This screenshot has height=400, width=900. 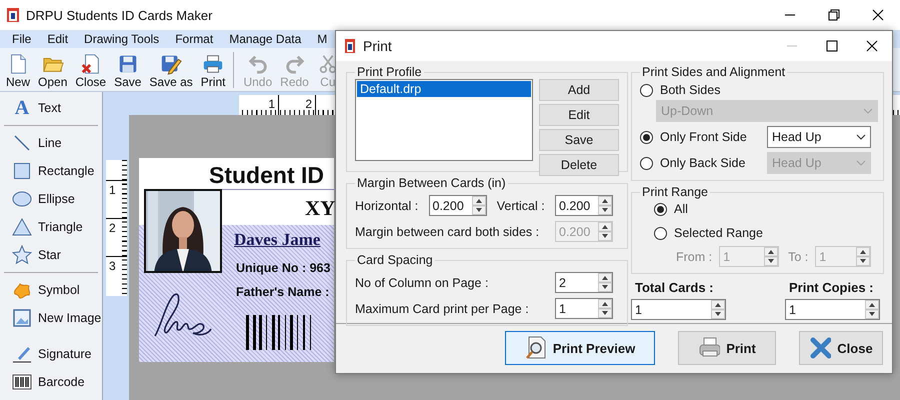 What do you see at coordinates (266, 175) in the screenshot?
I see `card-title: Student ID` at bounding box center [266, 175].